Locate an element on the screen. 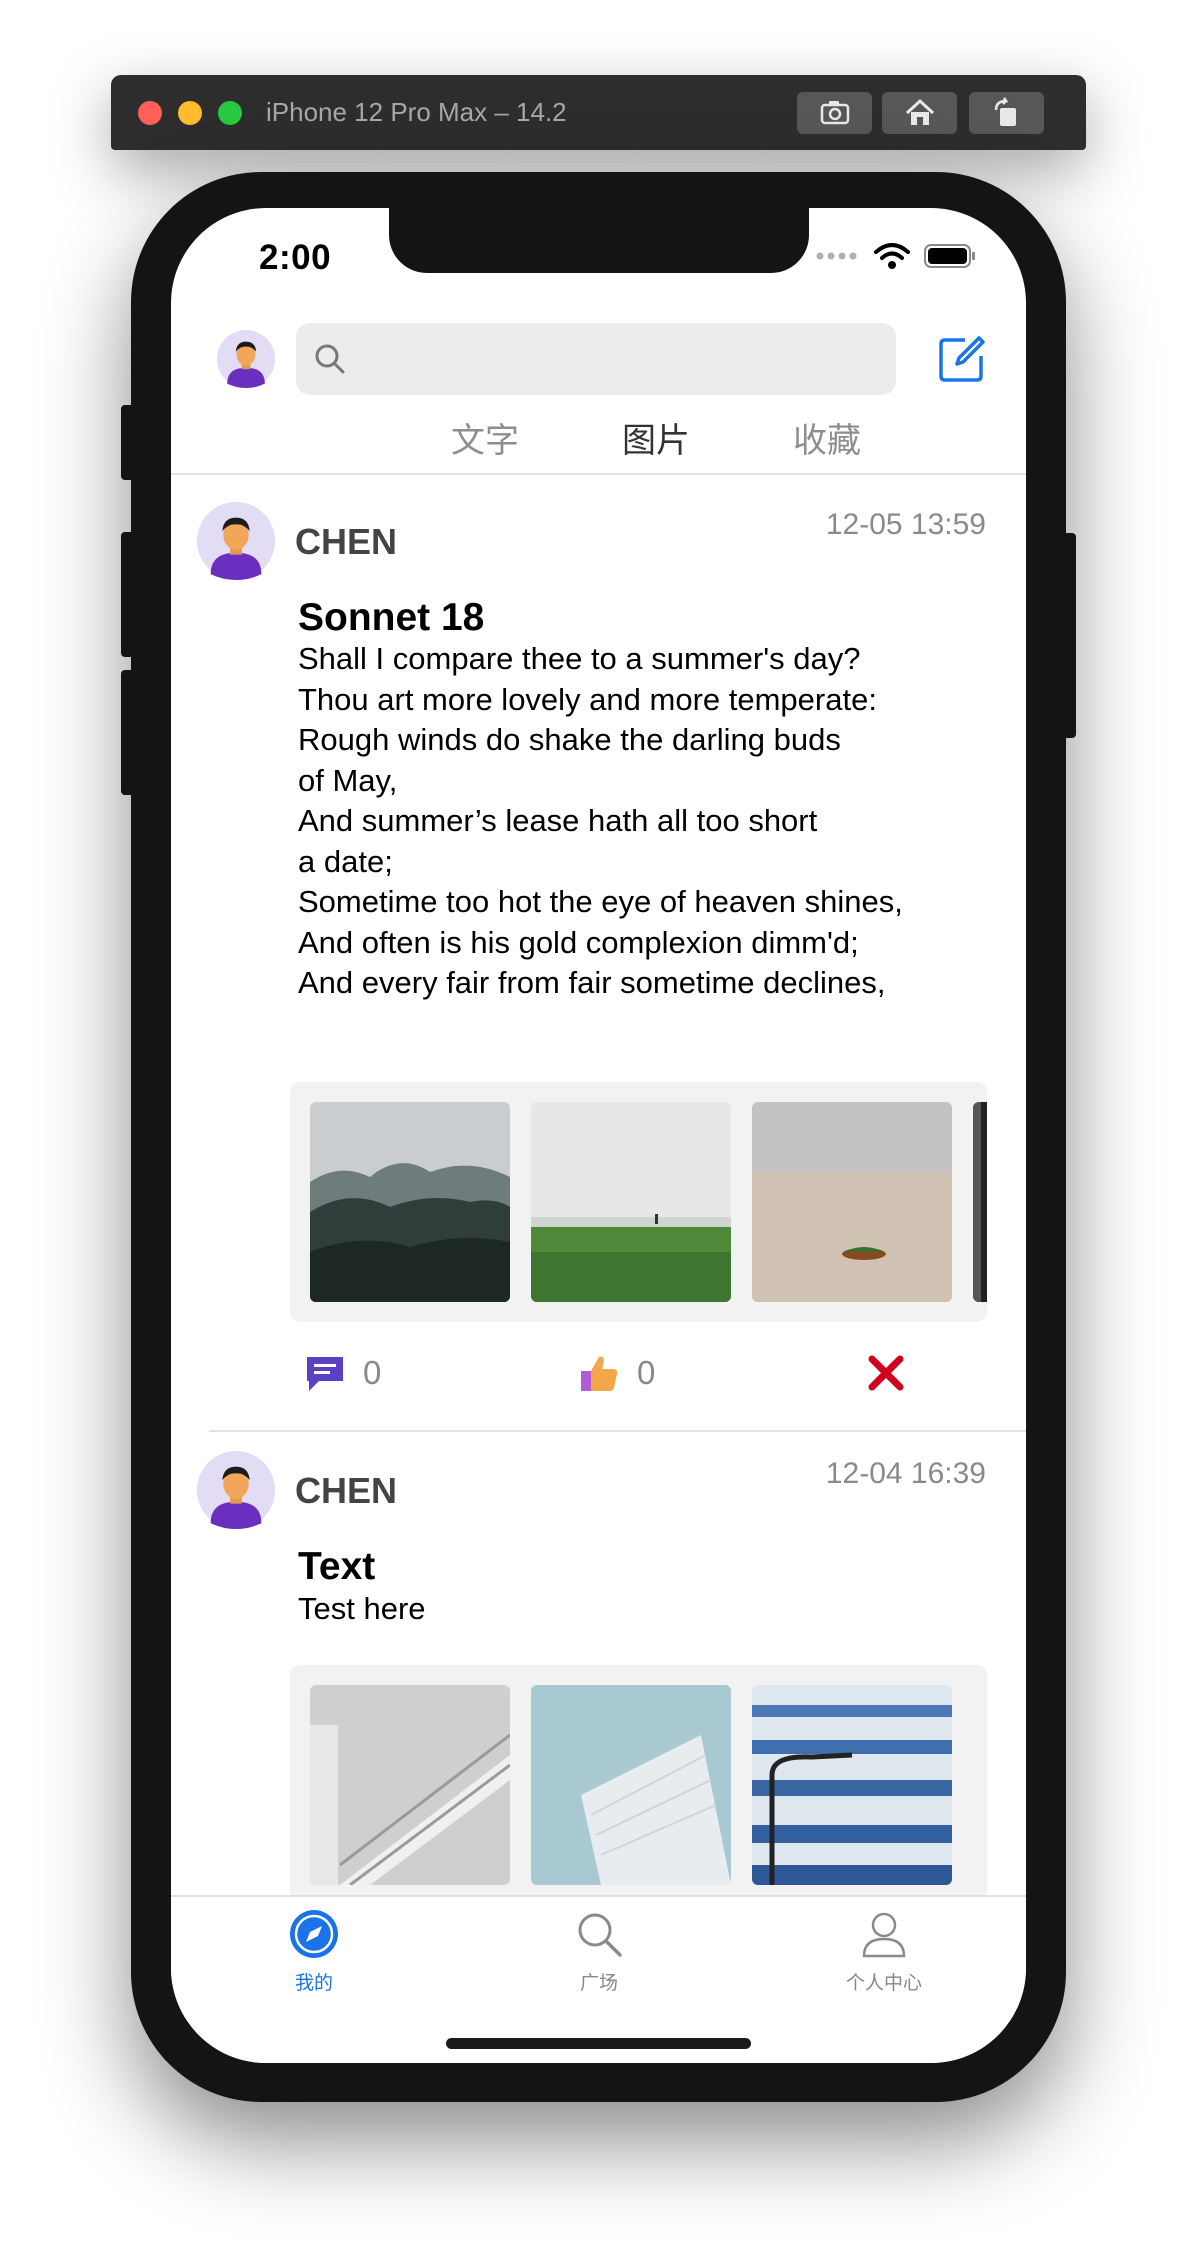 The image size is (1196, 2250). power-button is located at coordinates (1069, 635).